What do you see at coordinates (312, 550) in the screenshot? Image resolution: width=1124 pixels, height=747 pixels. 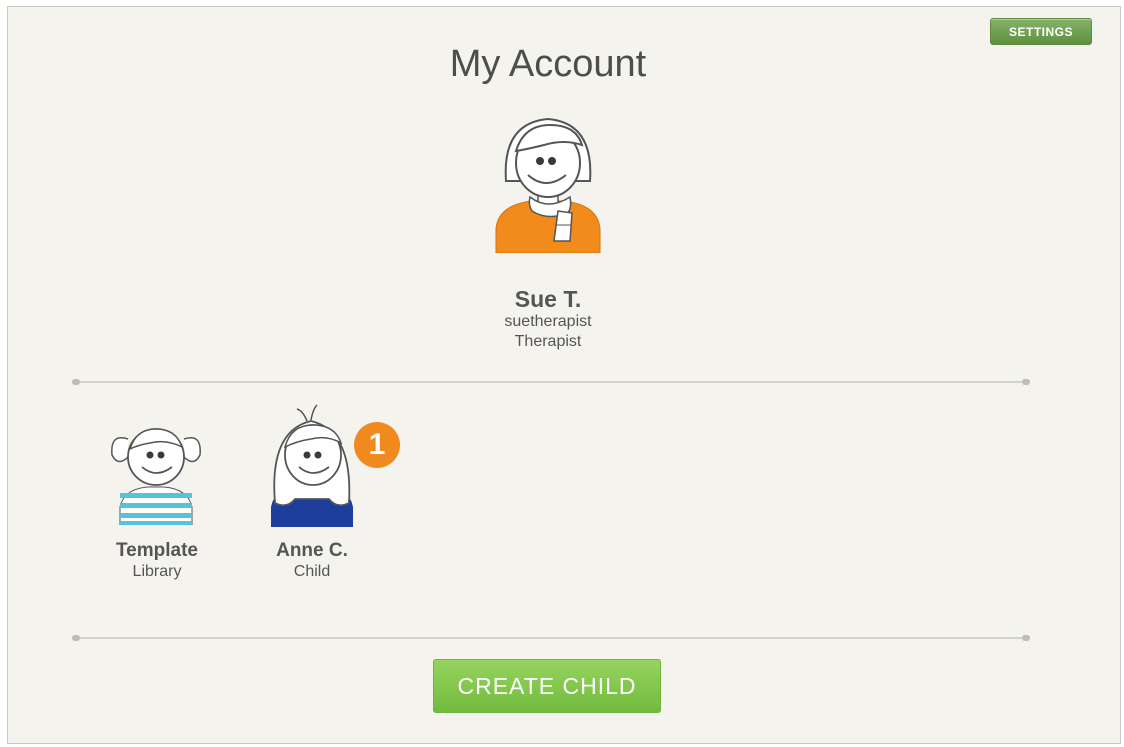 I see `profile-name: Anne C.` at bounding box center [312, 550].